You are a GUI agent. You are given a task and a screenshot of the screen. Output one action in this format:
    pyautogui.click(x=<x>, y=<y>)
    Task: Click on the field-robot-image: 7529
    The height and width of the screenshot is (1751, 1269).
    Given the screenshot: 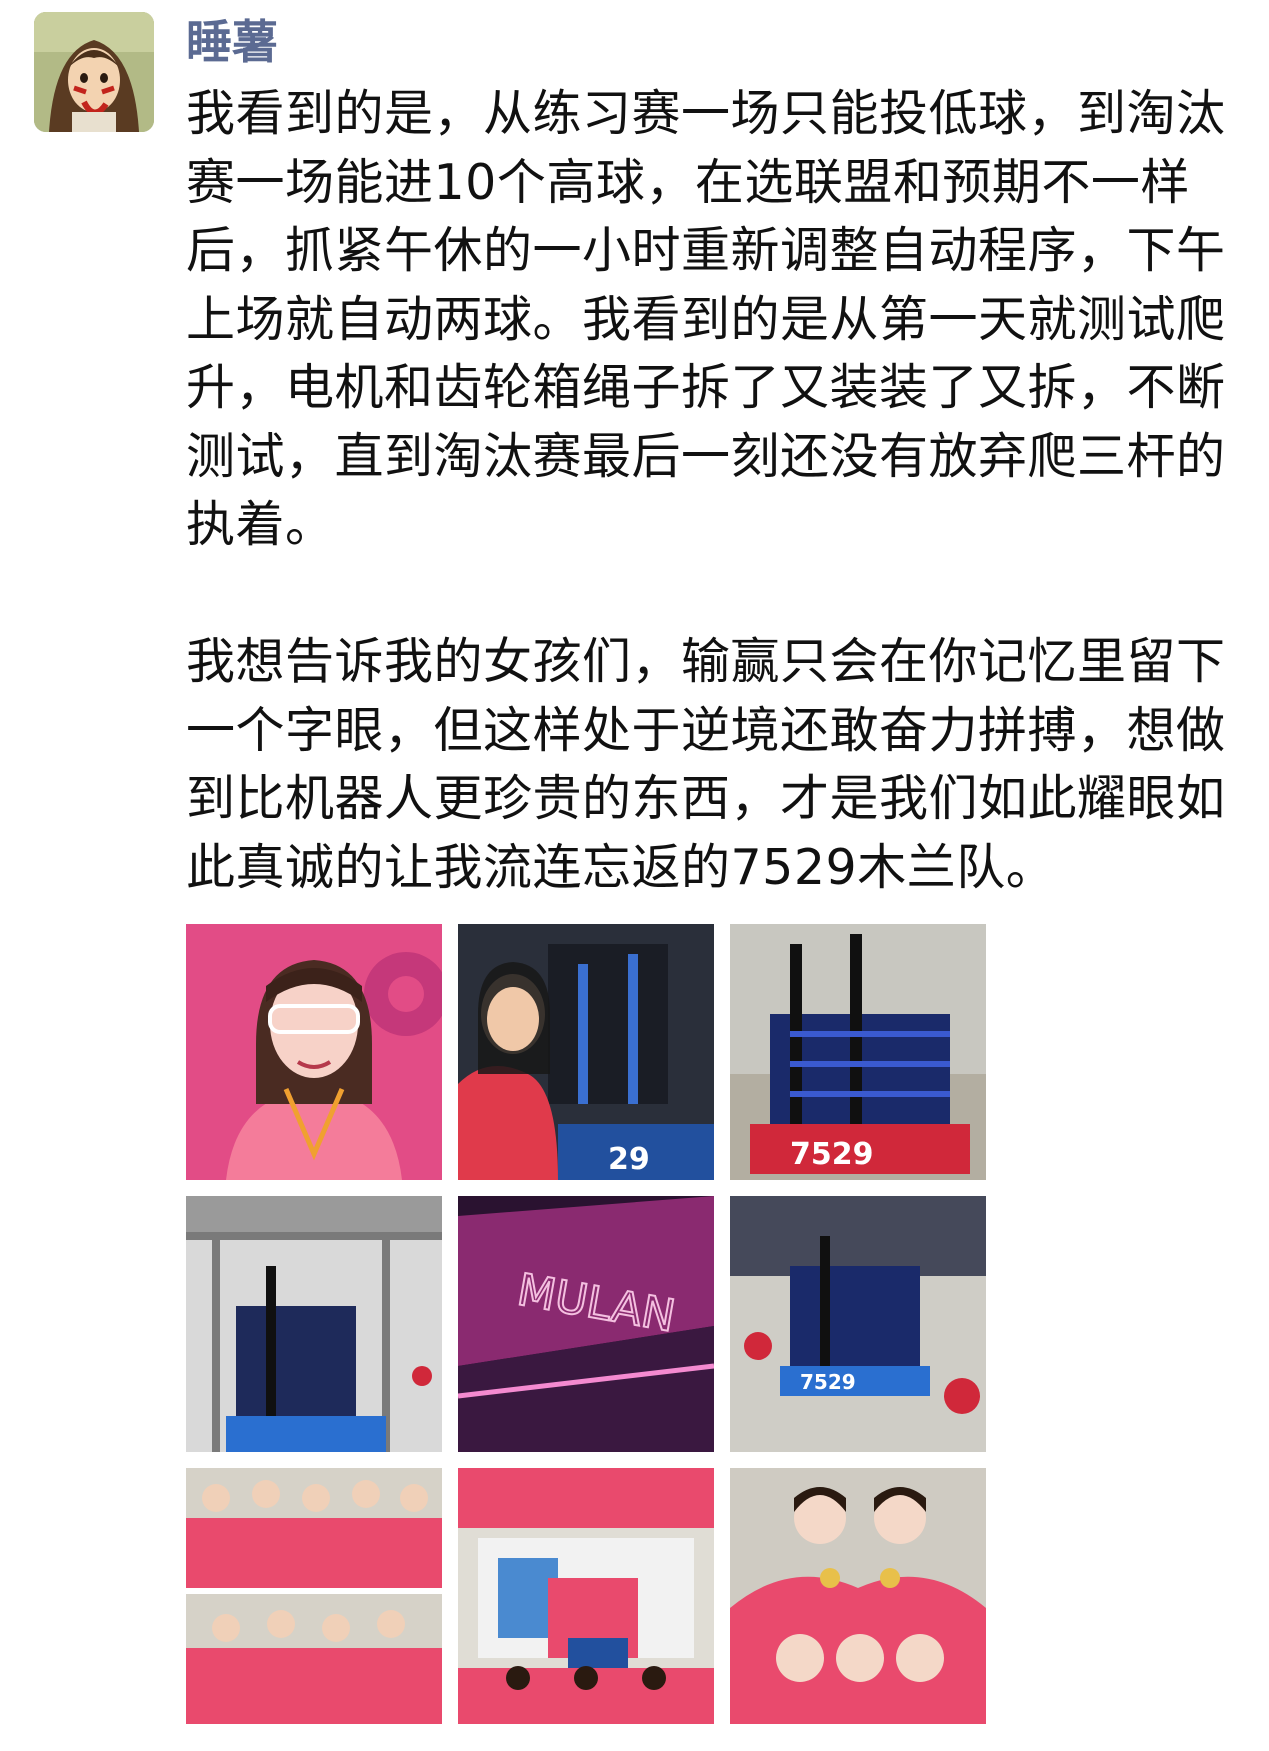 What is the action you would take?
    pyautogui.click(x=858, y=1324)
    